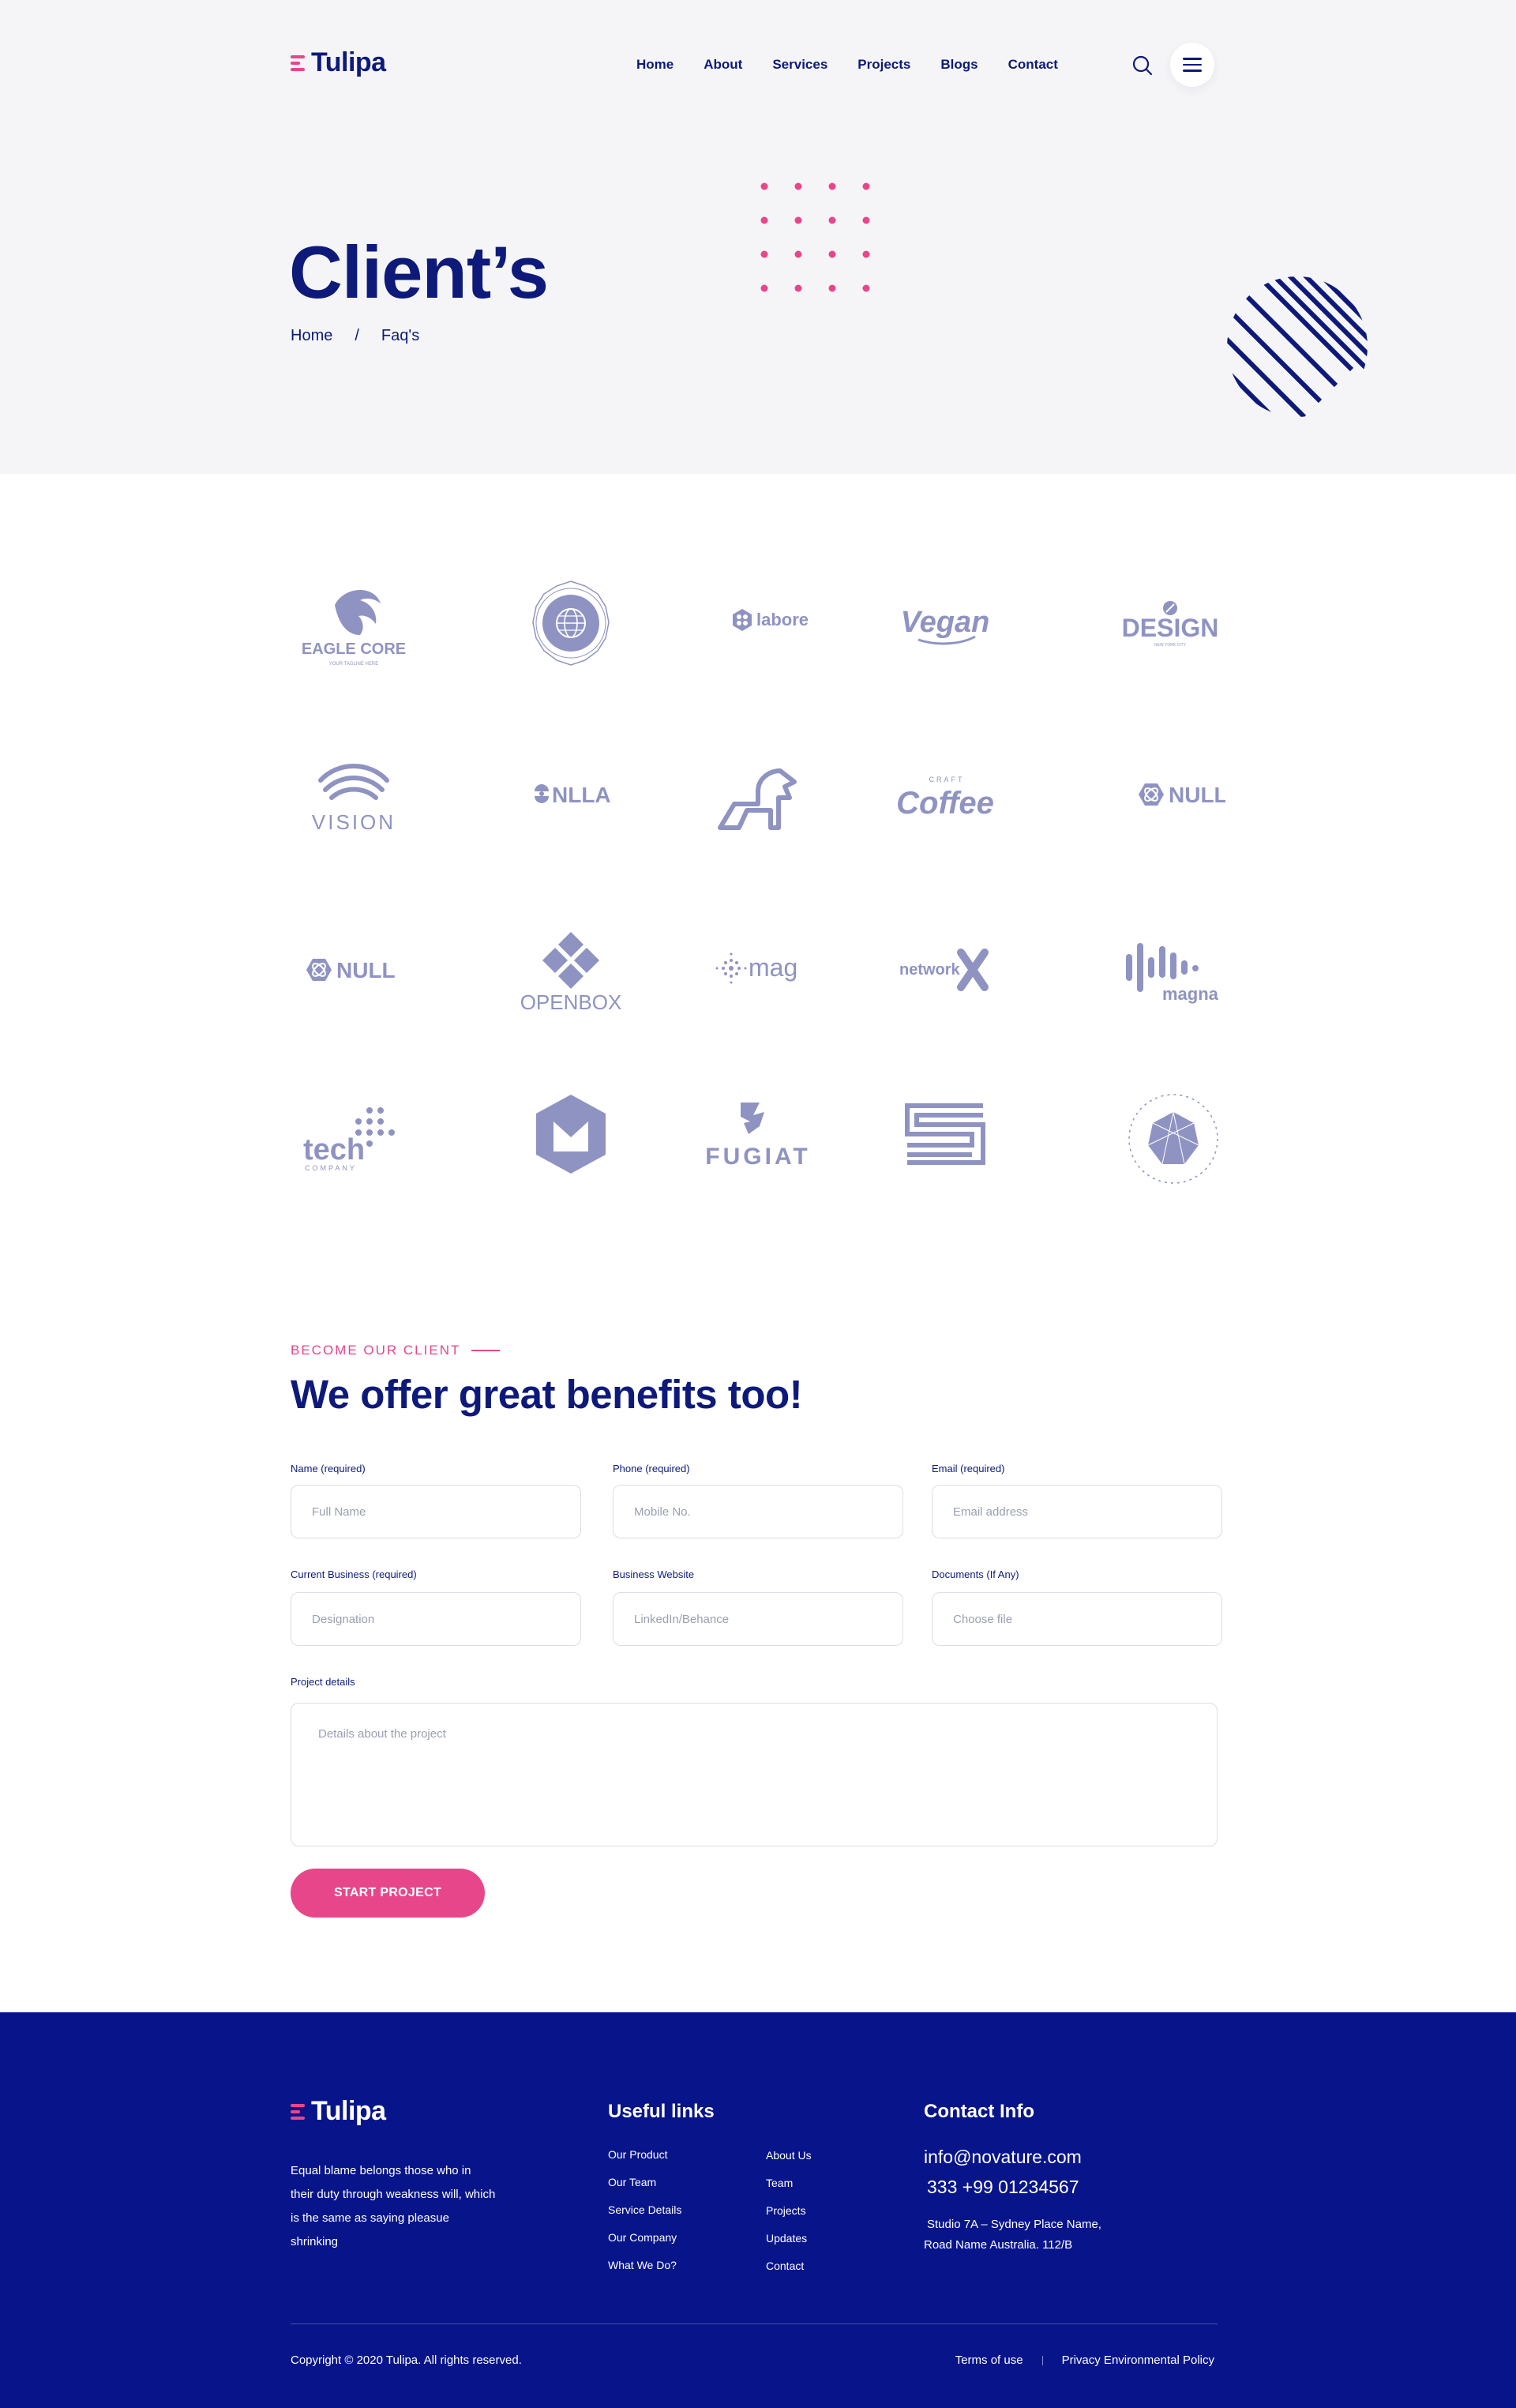  I want to click on phone-label: Phone (required), so click(651, 1469).